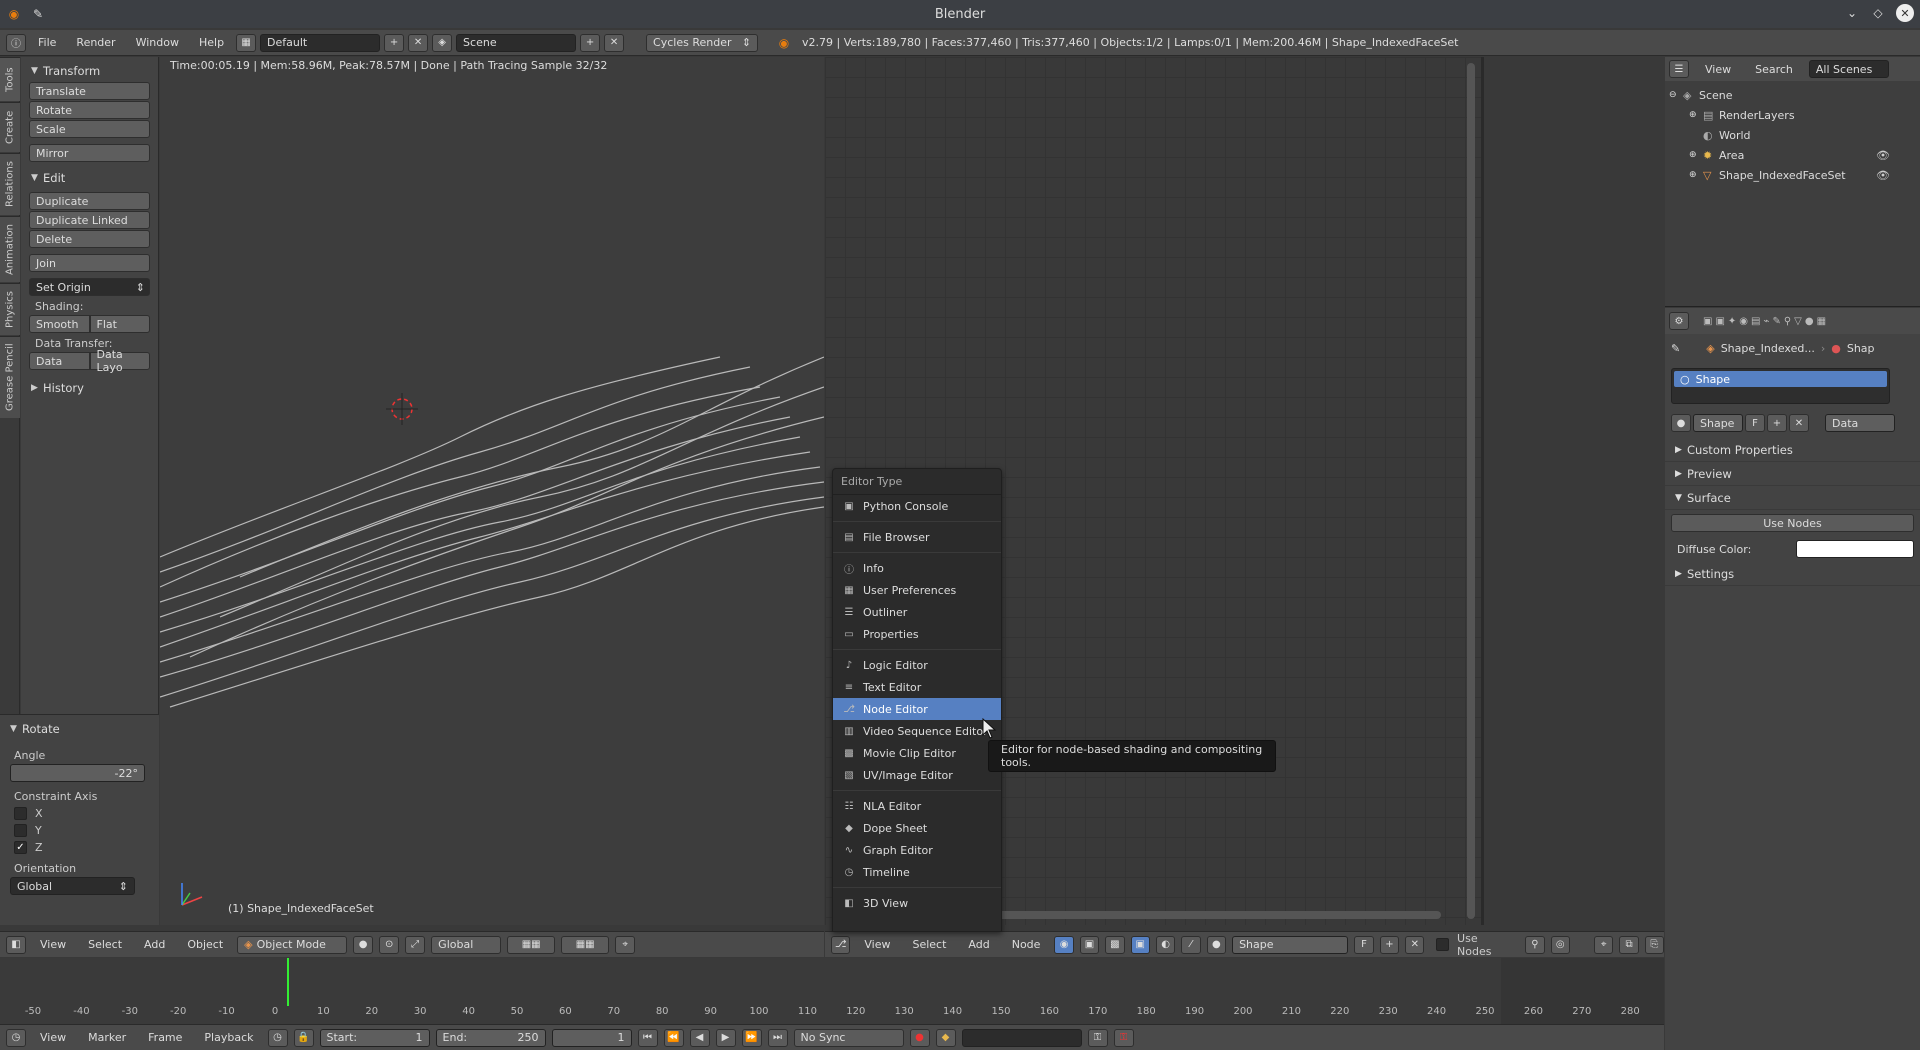 Image resolution: width=1920 pixels, height=1050 pixels. What do you see at coordinates (1389, 944) in the screenshot?
I see `node-new-material-icon: +` at bounding box center [1389, 944].